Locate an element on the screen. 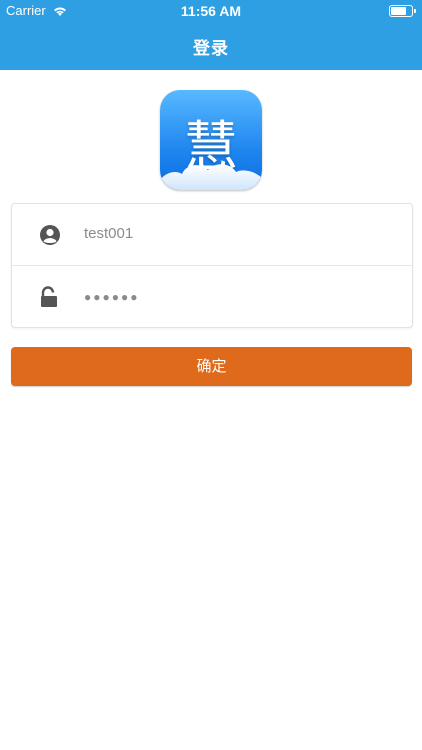 The image size is (422, 750). page-title: 登录 is located at coordinates (211, 48).